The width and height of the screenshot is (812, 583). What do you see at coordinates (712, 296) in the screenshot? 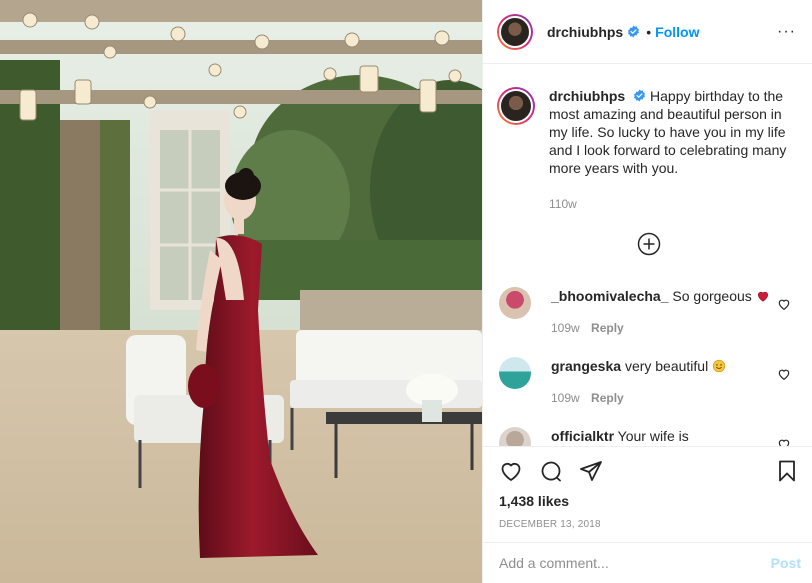
I see `comment-text: So gorgeous` at bounding box center [712, 296].